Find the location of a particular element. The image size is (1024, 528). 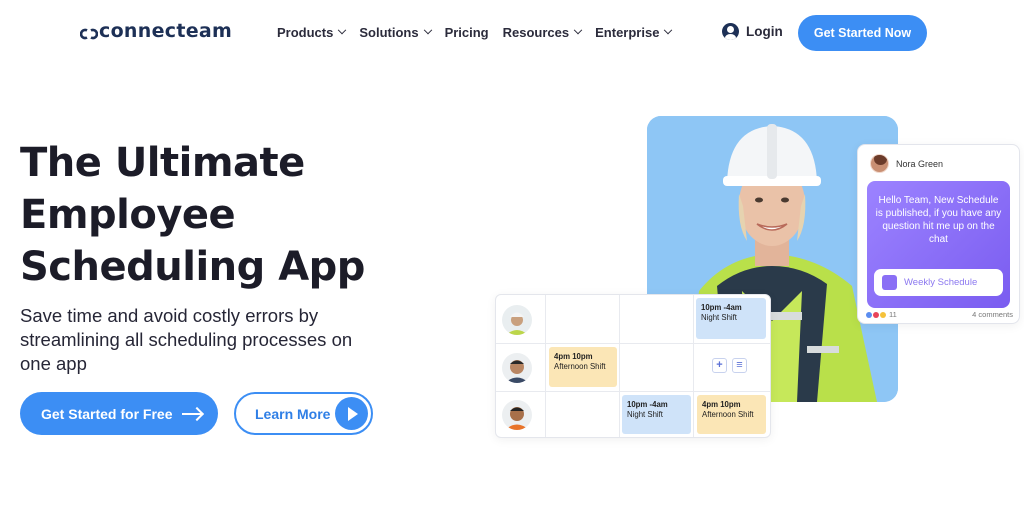

logo-mark-icon is located at coordinates (89, 32).